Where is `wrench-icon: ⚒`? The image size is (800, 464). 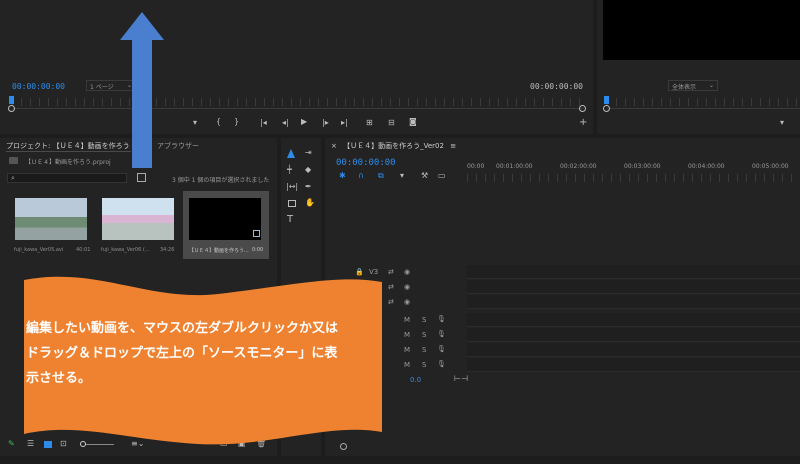
wrench-icon: ⚒ is located at coordinates (424, 176).